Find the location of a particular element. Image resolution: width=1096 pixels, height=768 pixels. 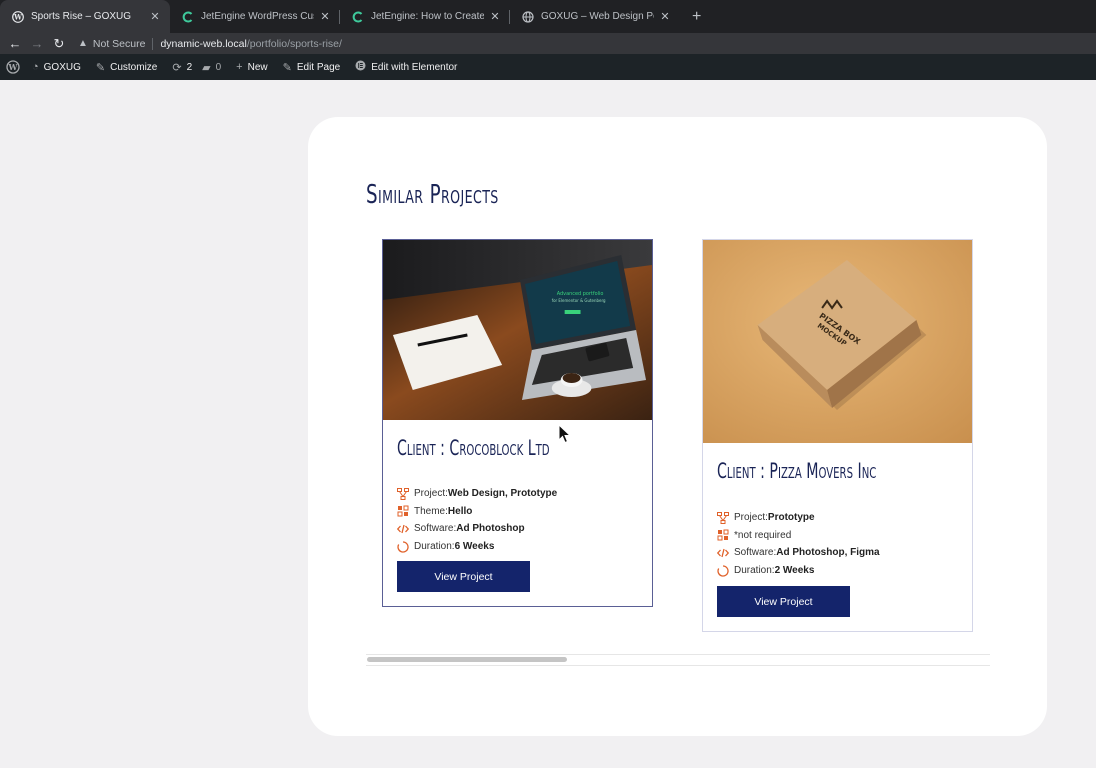

duration-row: Duration: 2 Weeks is located at coordinates (798, 571).